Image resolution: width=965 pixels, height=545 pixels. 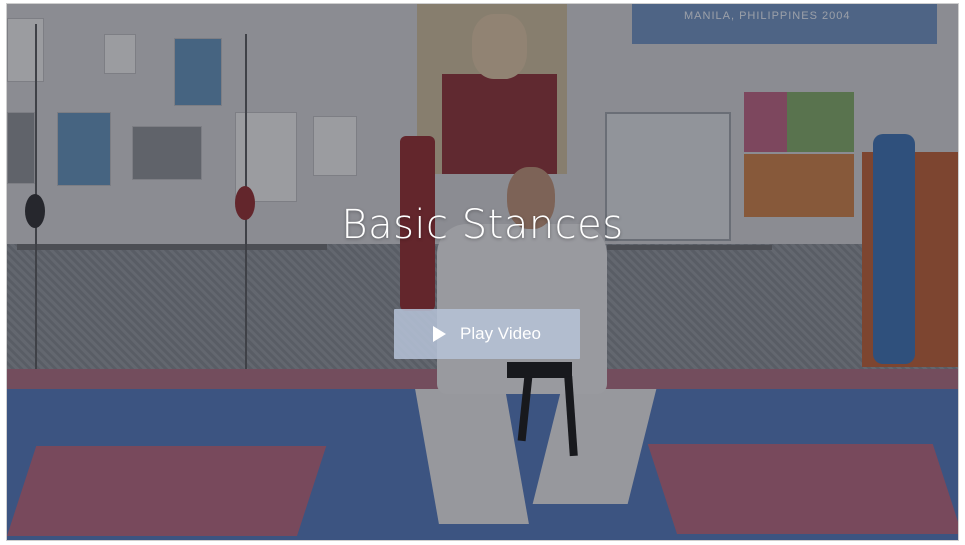 What do you see at coordinates (500, 333) in the screenshot?
I see `play-video-label: Play Video` at bounding box center [500, 333].